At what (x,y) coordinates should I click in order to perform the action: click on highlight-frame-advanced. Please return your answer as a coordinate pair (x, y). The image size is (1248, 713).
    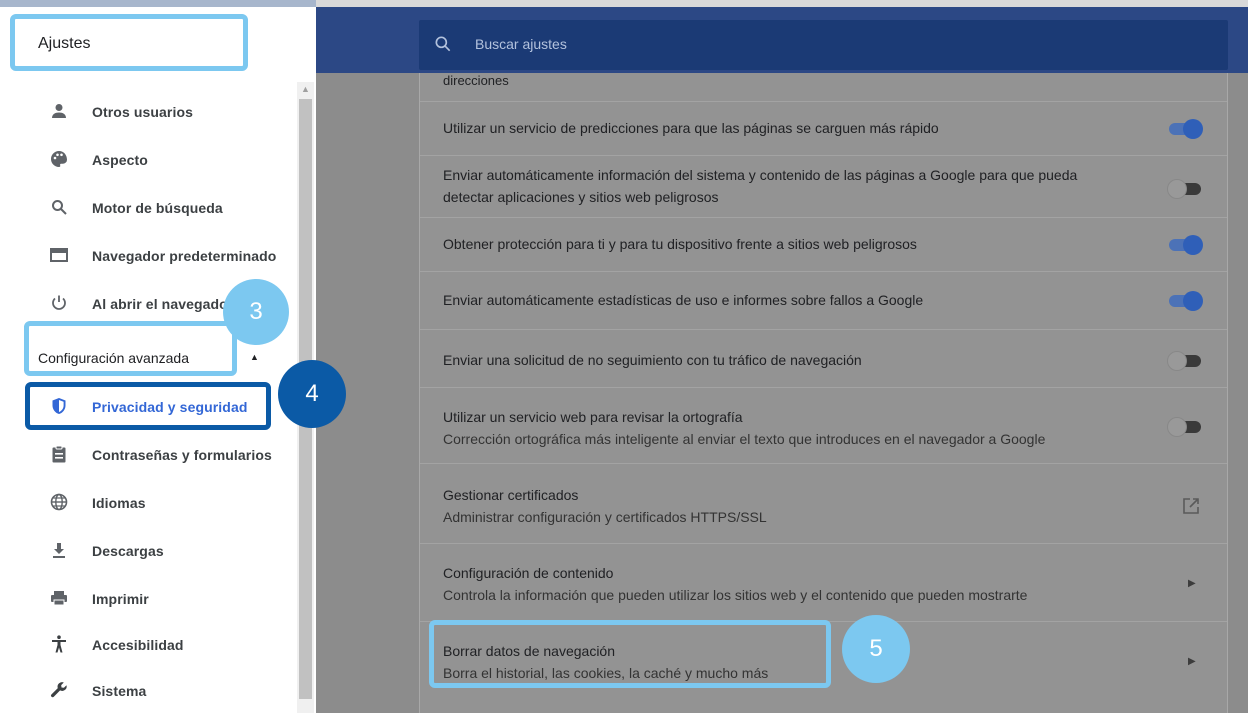
    Looking at the image, I should click on (130, 348).